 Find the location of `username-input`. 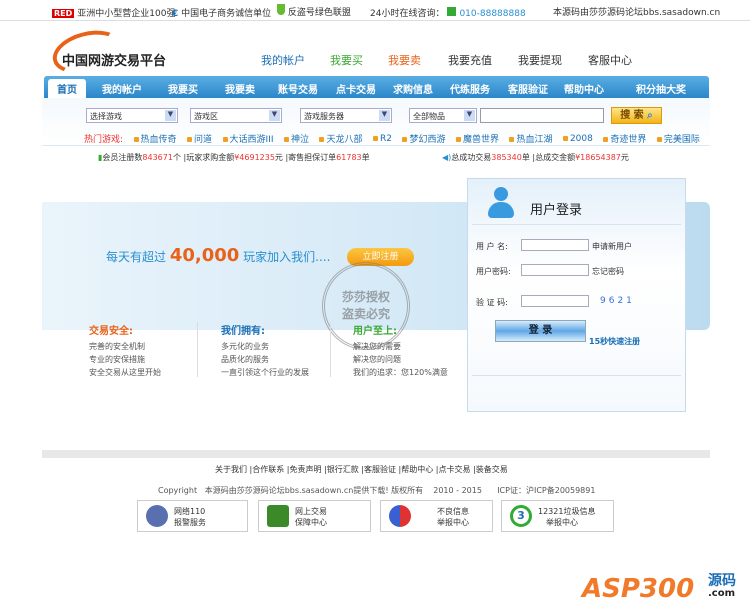

username-input is located at coordinates (555, 245).